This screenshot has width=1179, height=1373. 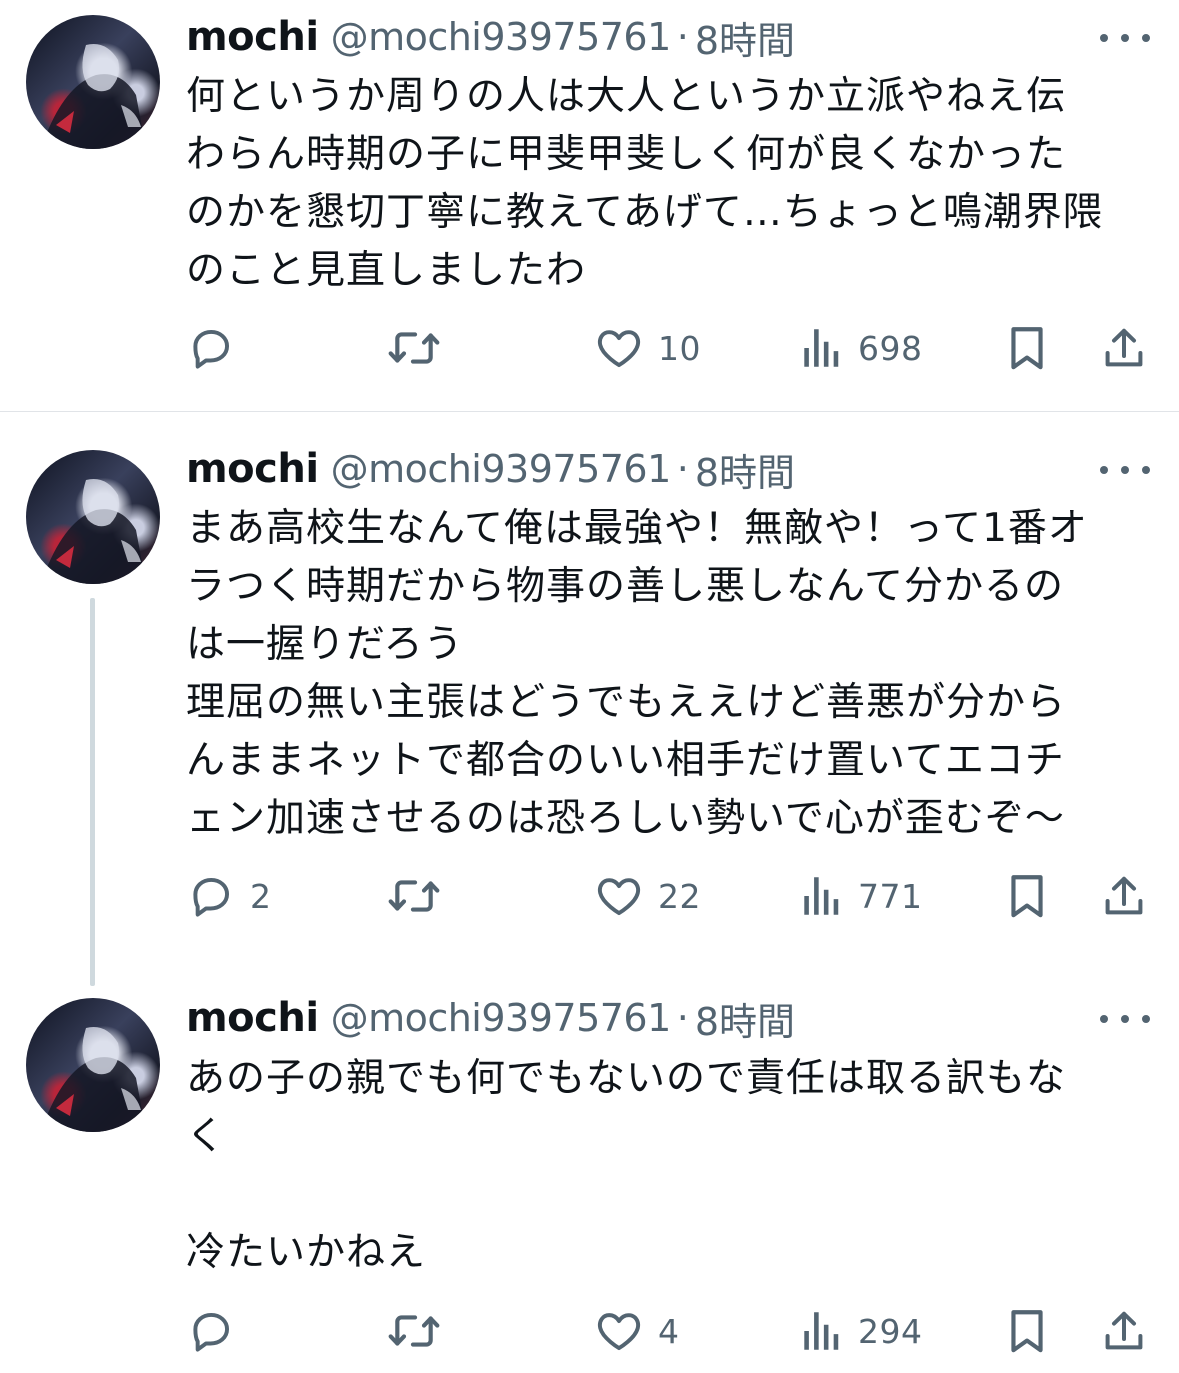 I want to click on tweet-text: あの子の親でも何でもないので責任は取る訳もなく冷たいかねえ, so click(x=671, y=1166).